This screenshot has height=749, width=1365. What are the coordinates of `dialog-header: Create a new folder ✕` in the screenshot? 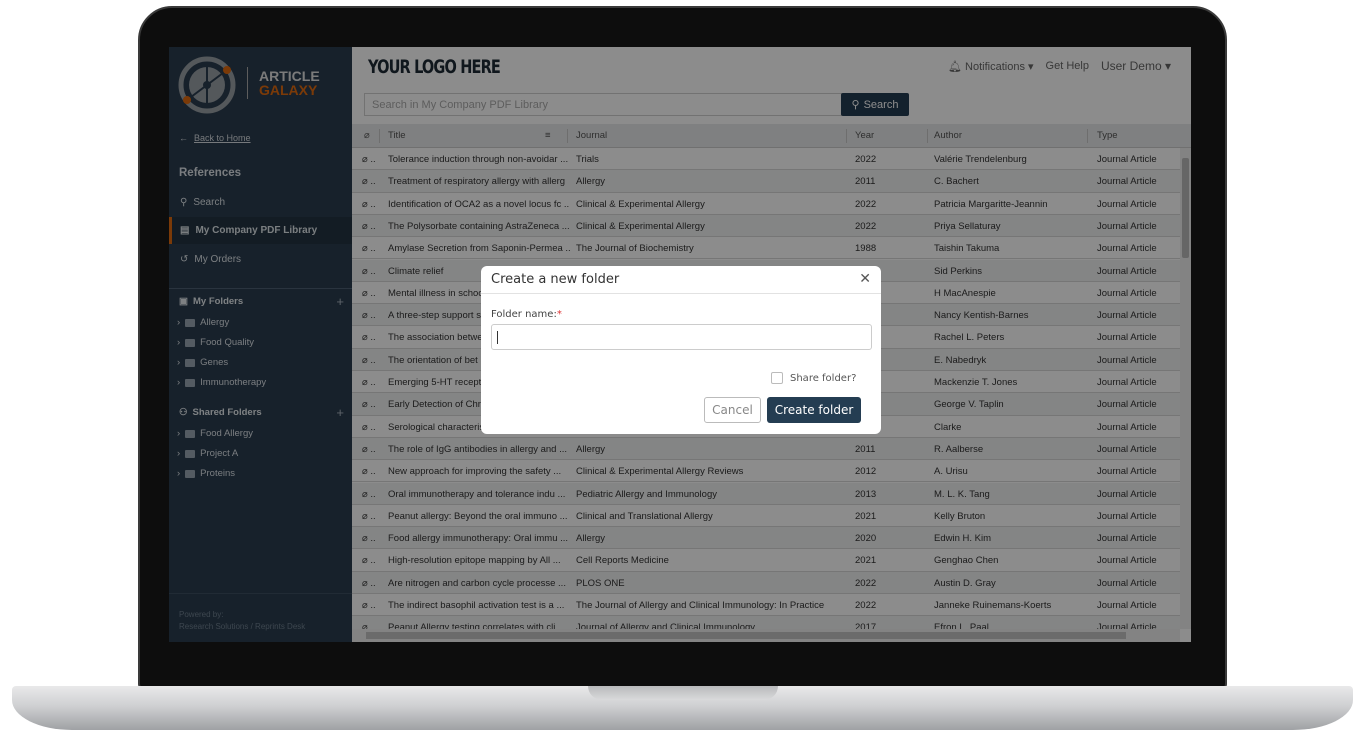 It's located at (681, 280).